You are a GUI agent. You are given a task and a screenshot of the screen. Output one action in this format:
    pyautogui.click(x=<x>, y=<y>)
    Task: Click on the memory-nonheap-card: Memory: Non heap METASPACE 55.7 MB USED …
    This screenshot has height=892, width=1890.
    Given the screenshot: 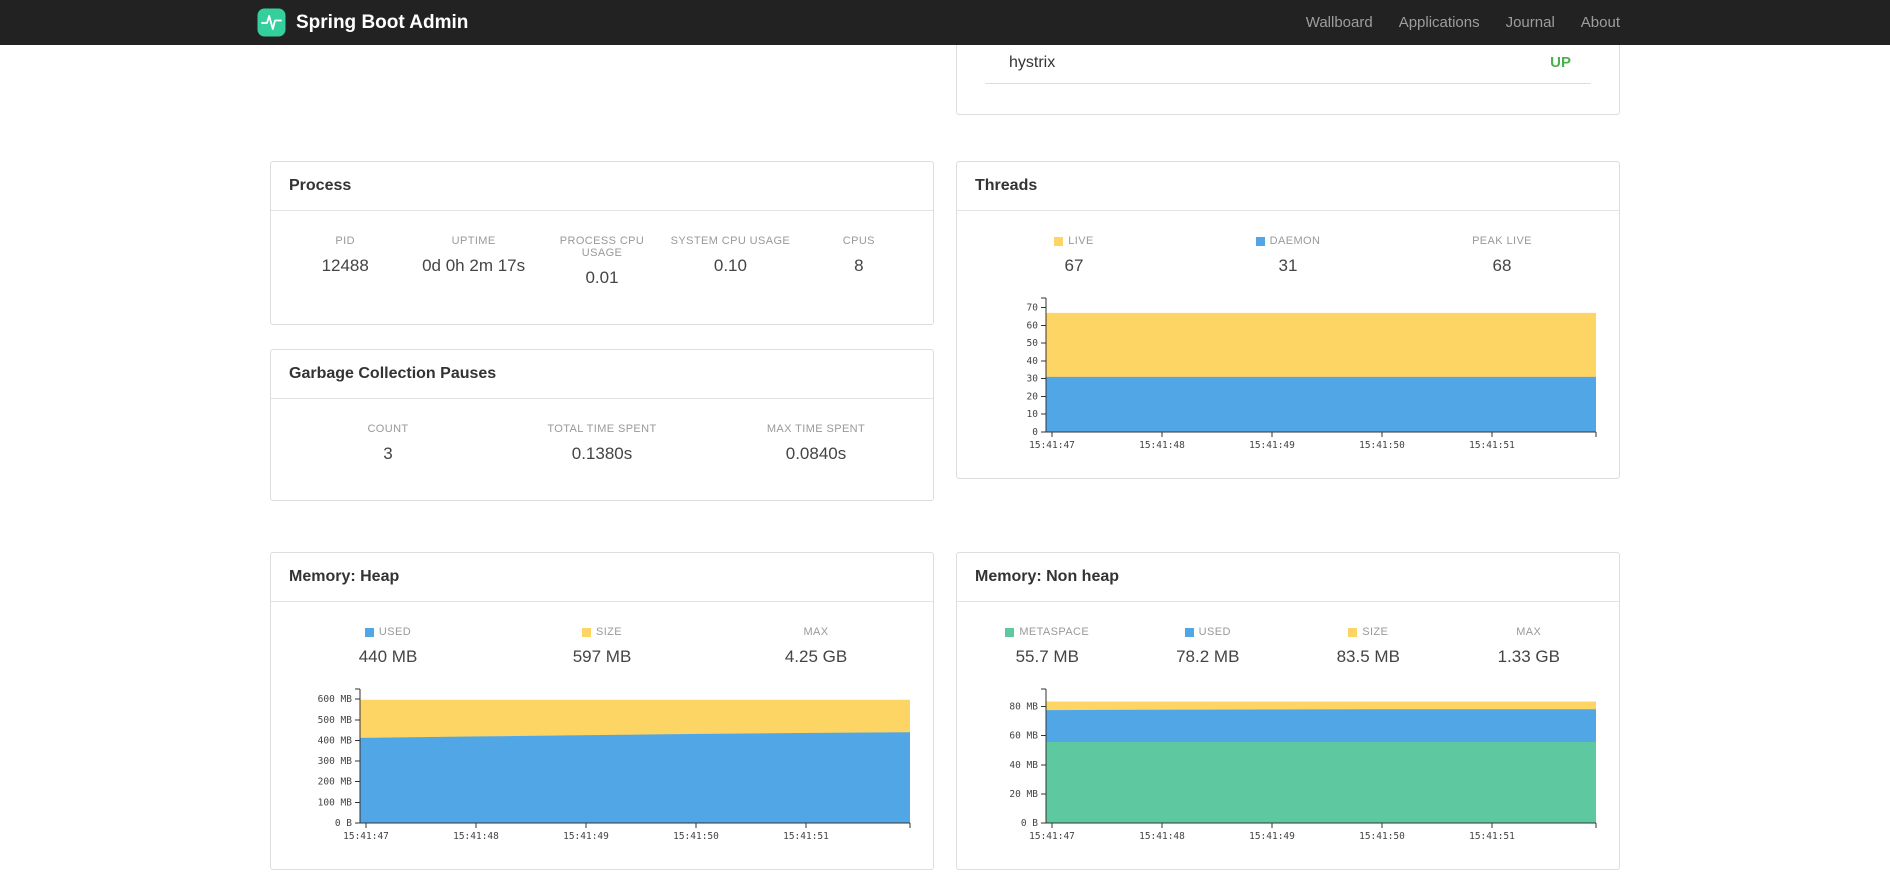 What is the action you would take?
    pyautogui.click(x=1288, y=711)
    